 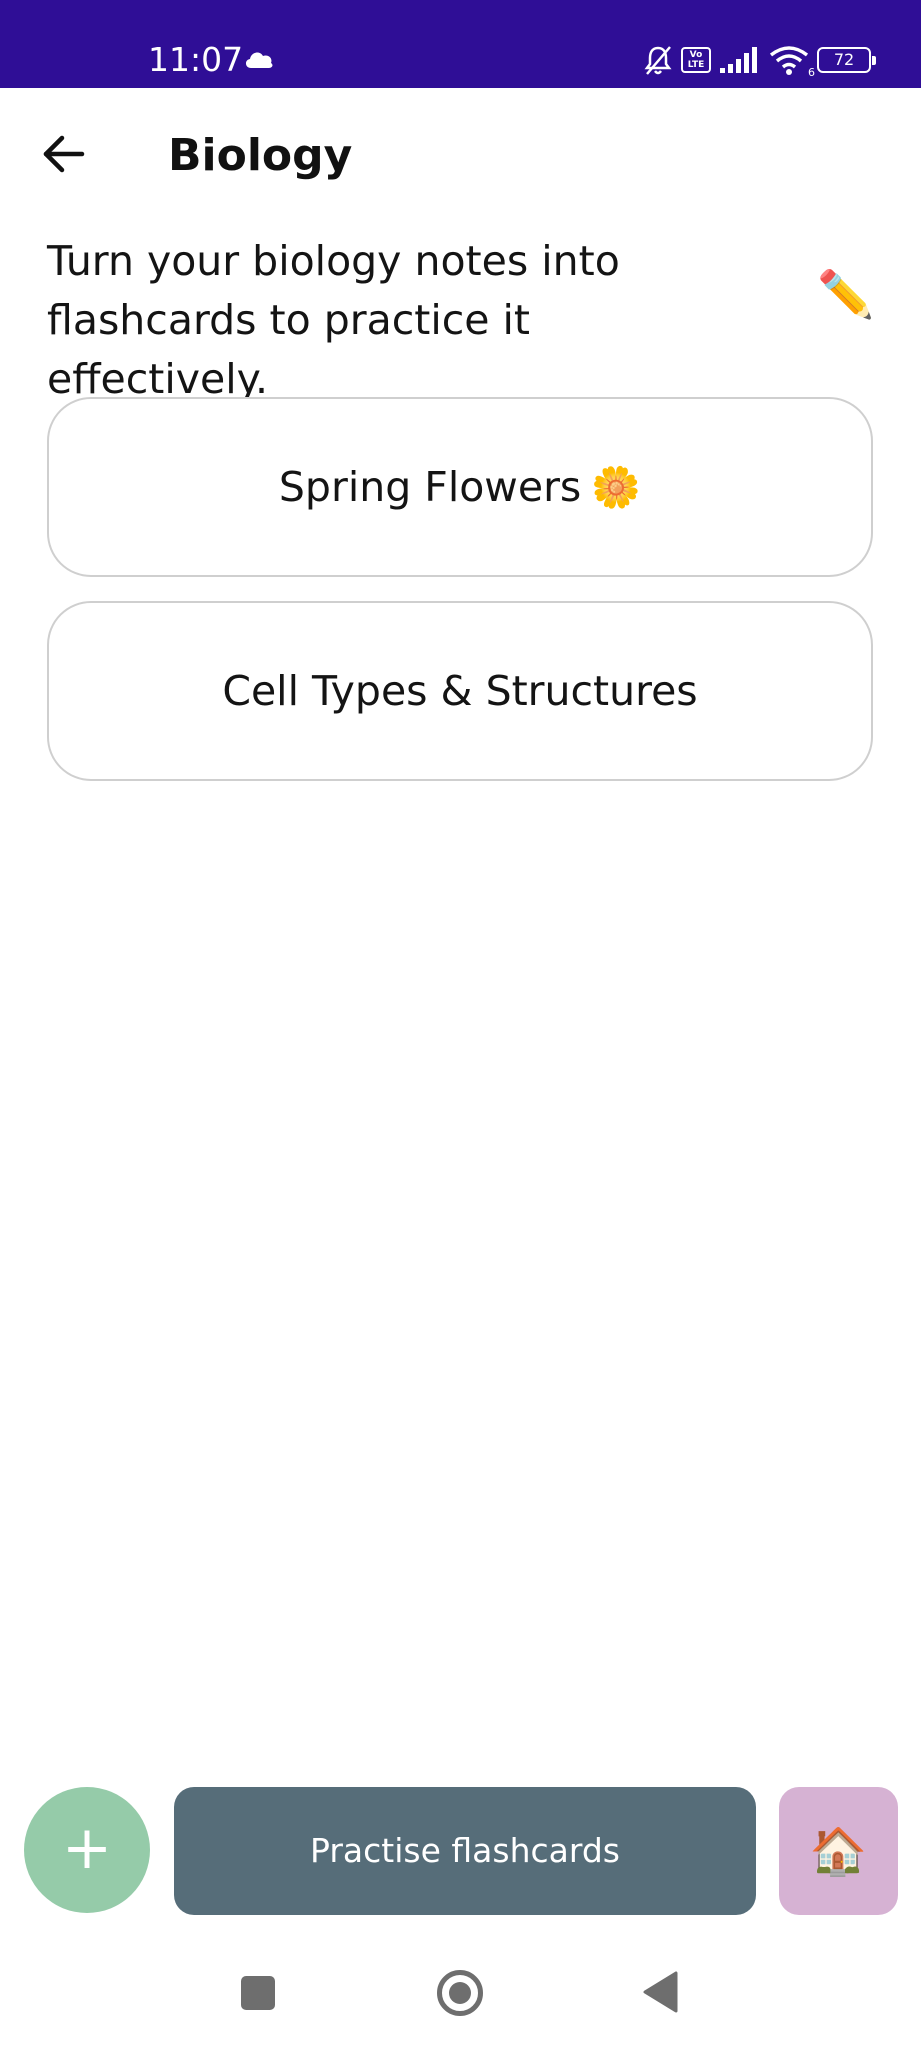 I want to click on deck-card: Cell Types & Structures, so click(x=460, y=691).